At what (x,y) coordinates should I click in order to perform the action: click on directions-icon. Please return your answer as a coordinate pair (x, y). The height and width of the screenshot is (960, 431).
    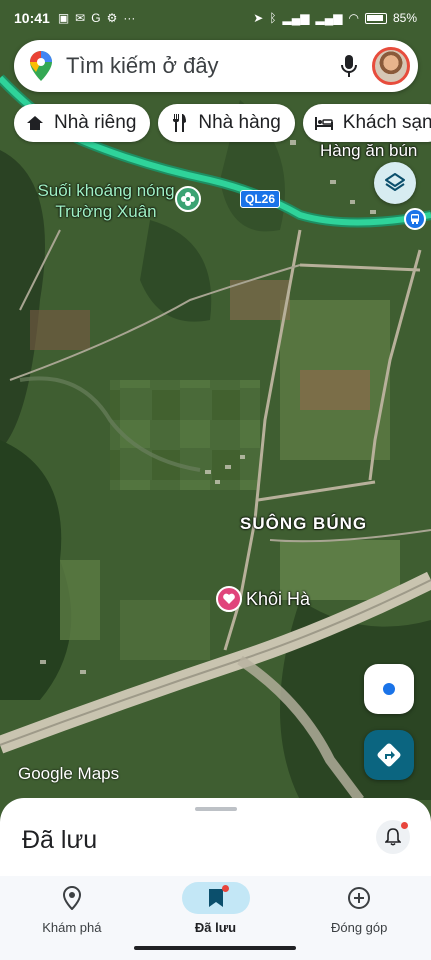
    Looking at the image, I should click on (389, 755).